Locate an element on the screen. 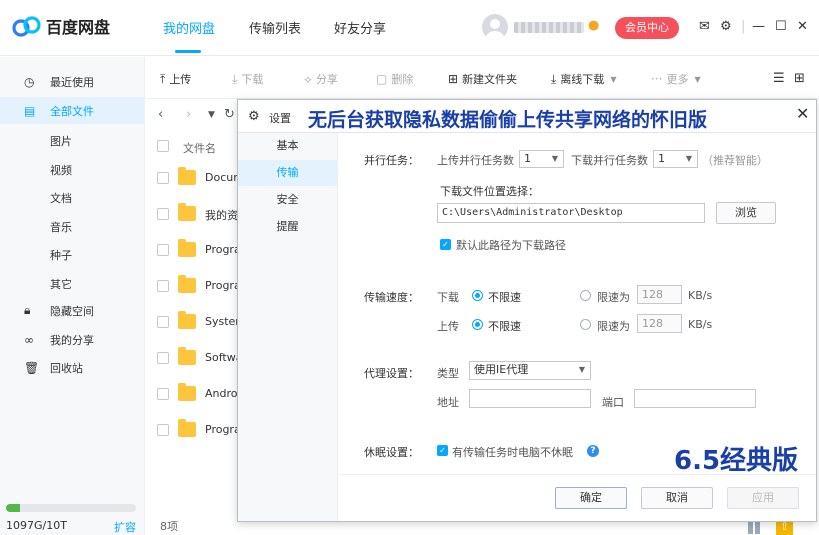 This screenshot has height=535, width=819. upload-parallel-select: 1 ▼ is located at coordinates (541, 159).